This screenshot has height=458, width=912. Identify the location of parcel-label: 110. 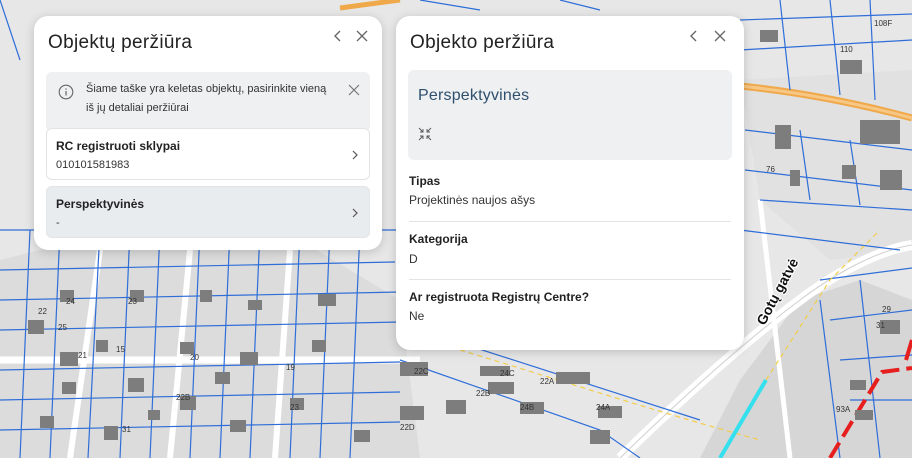
(846, 49).